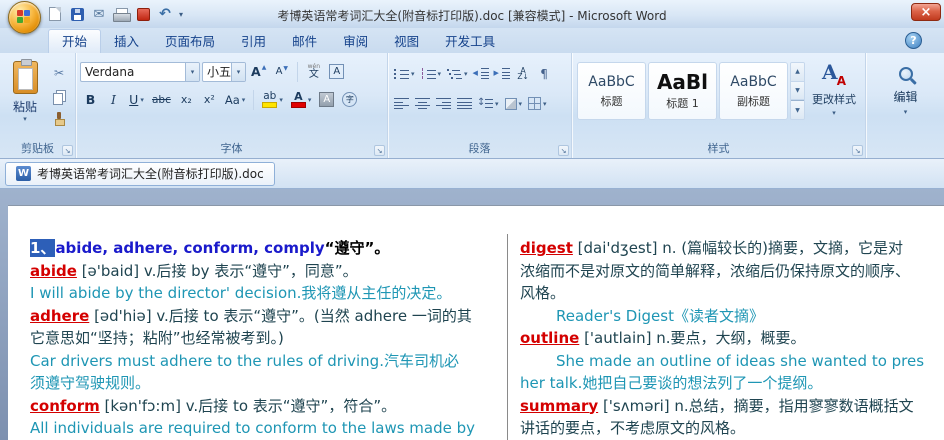 Image resolution: width=944 pixels, height=440 pixels. I want to click on addin-button, so click(143, 14).